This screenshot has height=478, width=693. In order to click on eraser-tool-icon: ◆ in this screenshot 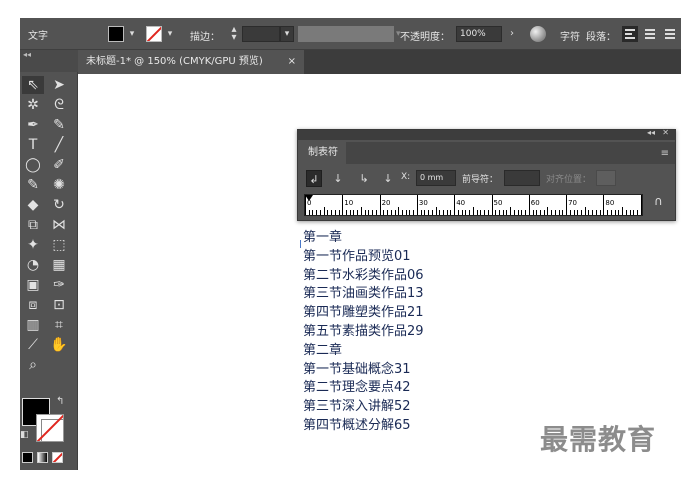, I will do `click(33, 205)`.